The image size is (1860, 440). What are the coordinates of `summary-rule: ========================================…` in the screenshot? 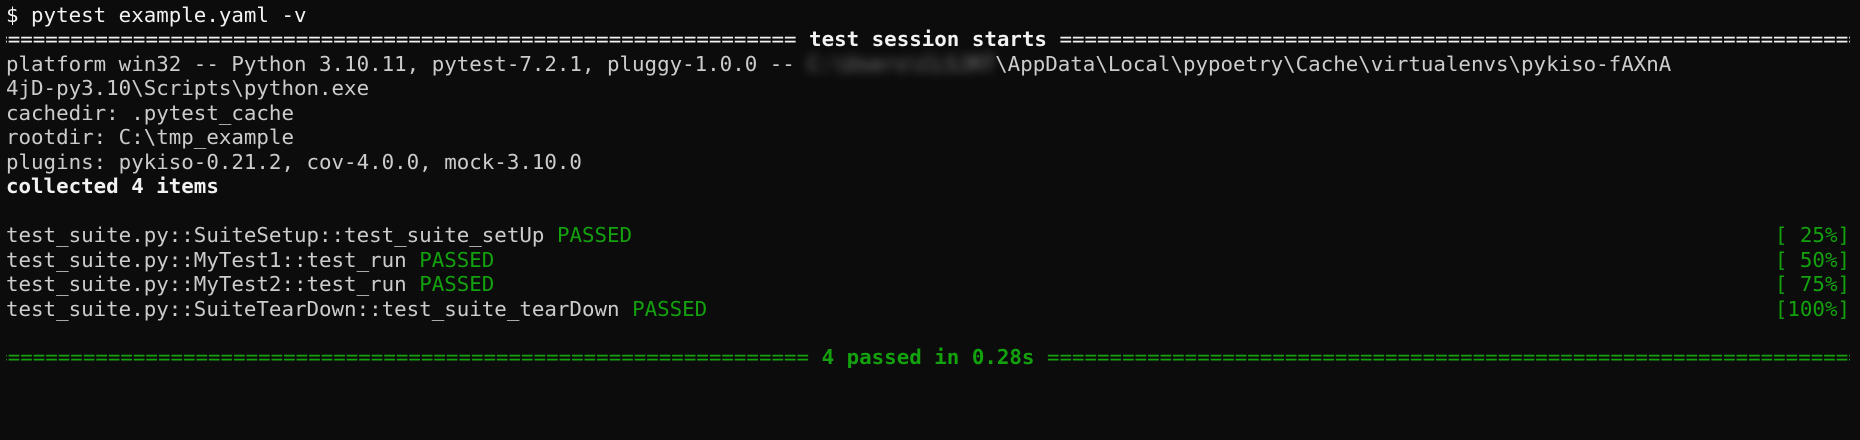 It's located at (928, 357).